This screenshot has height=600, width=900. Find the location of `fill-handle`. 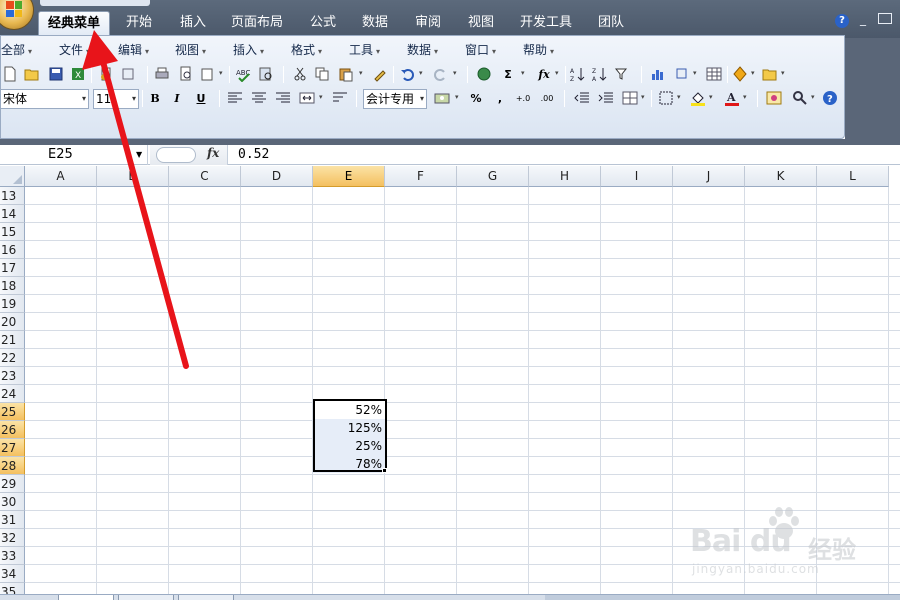

fill-handle is located at coordinates (384, 470).